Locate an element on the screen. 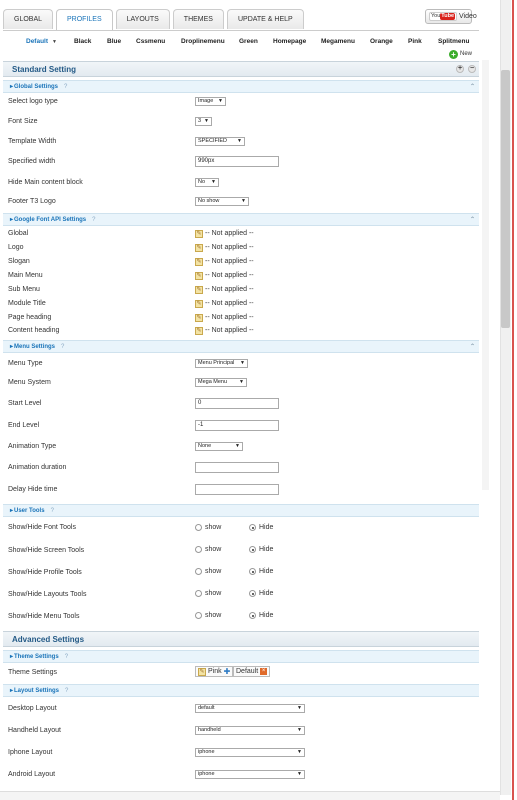 The image size is (517, 800). new-profile-button: + New is located at coordinates (460, 54).